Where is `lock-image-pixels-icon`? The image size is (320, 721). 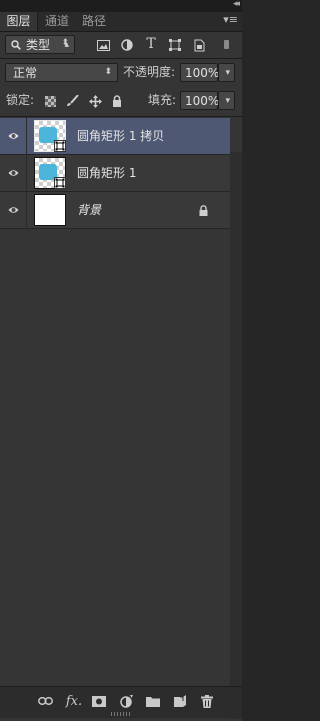
lock-image-pixels-icon is located at coordinates (72, 101).